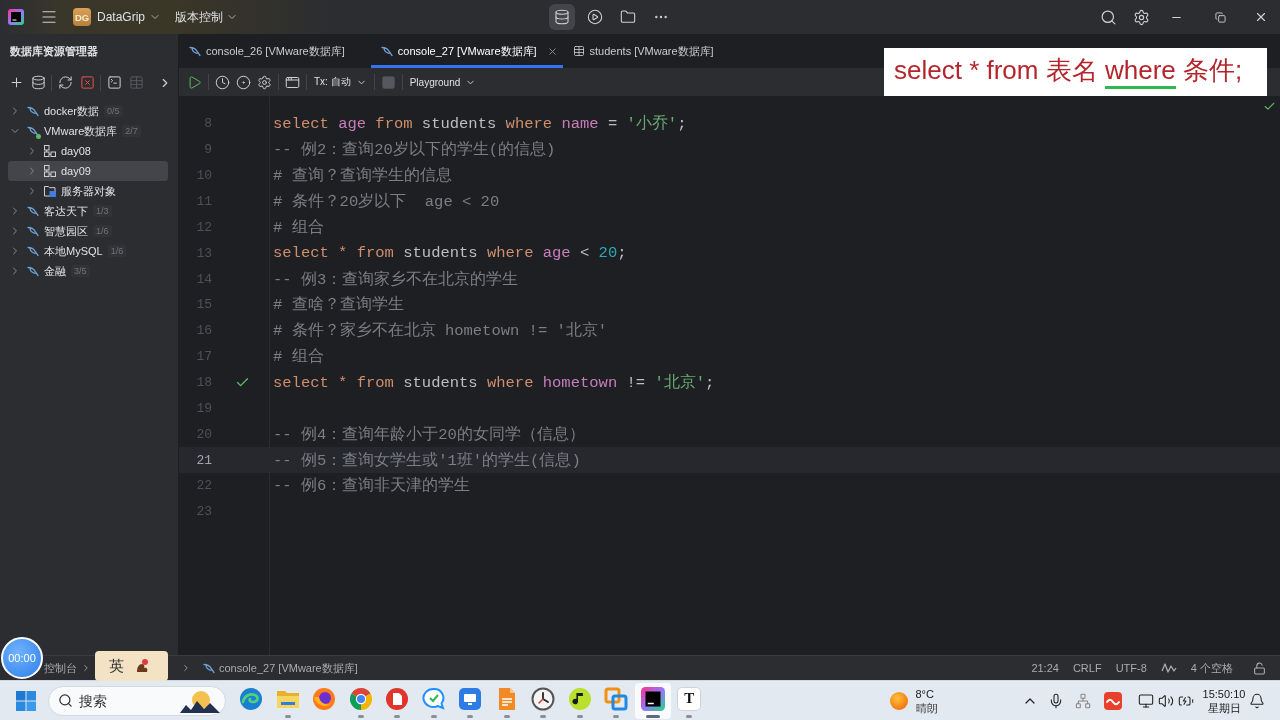 Image resolution: width=1280 pixels, height=720 pixels. I want to click on tree-item: day08, so click(88, 151).